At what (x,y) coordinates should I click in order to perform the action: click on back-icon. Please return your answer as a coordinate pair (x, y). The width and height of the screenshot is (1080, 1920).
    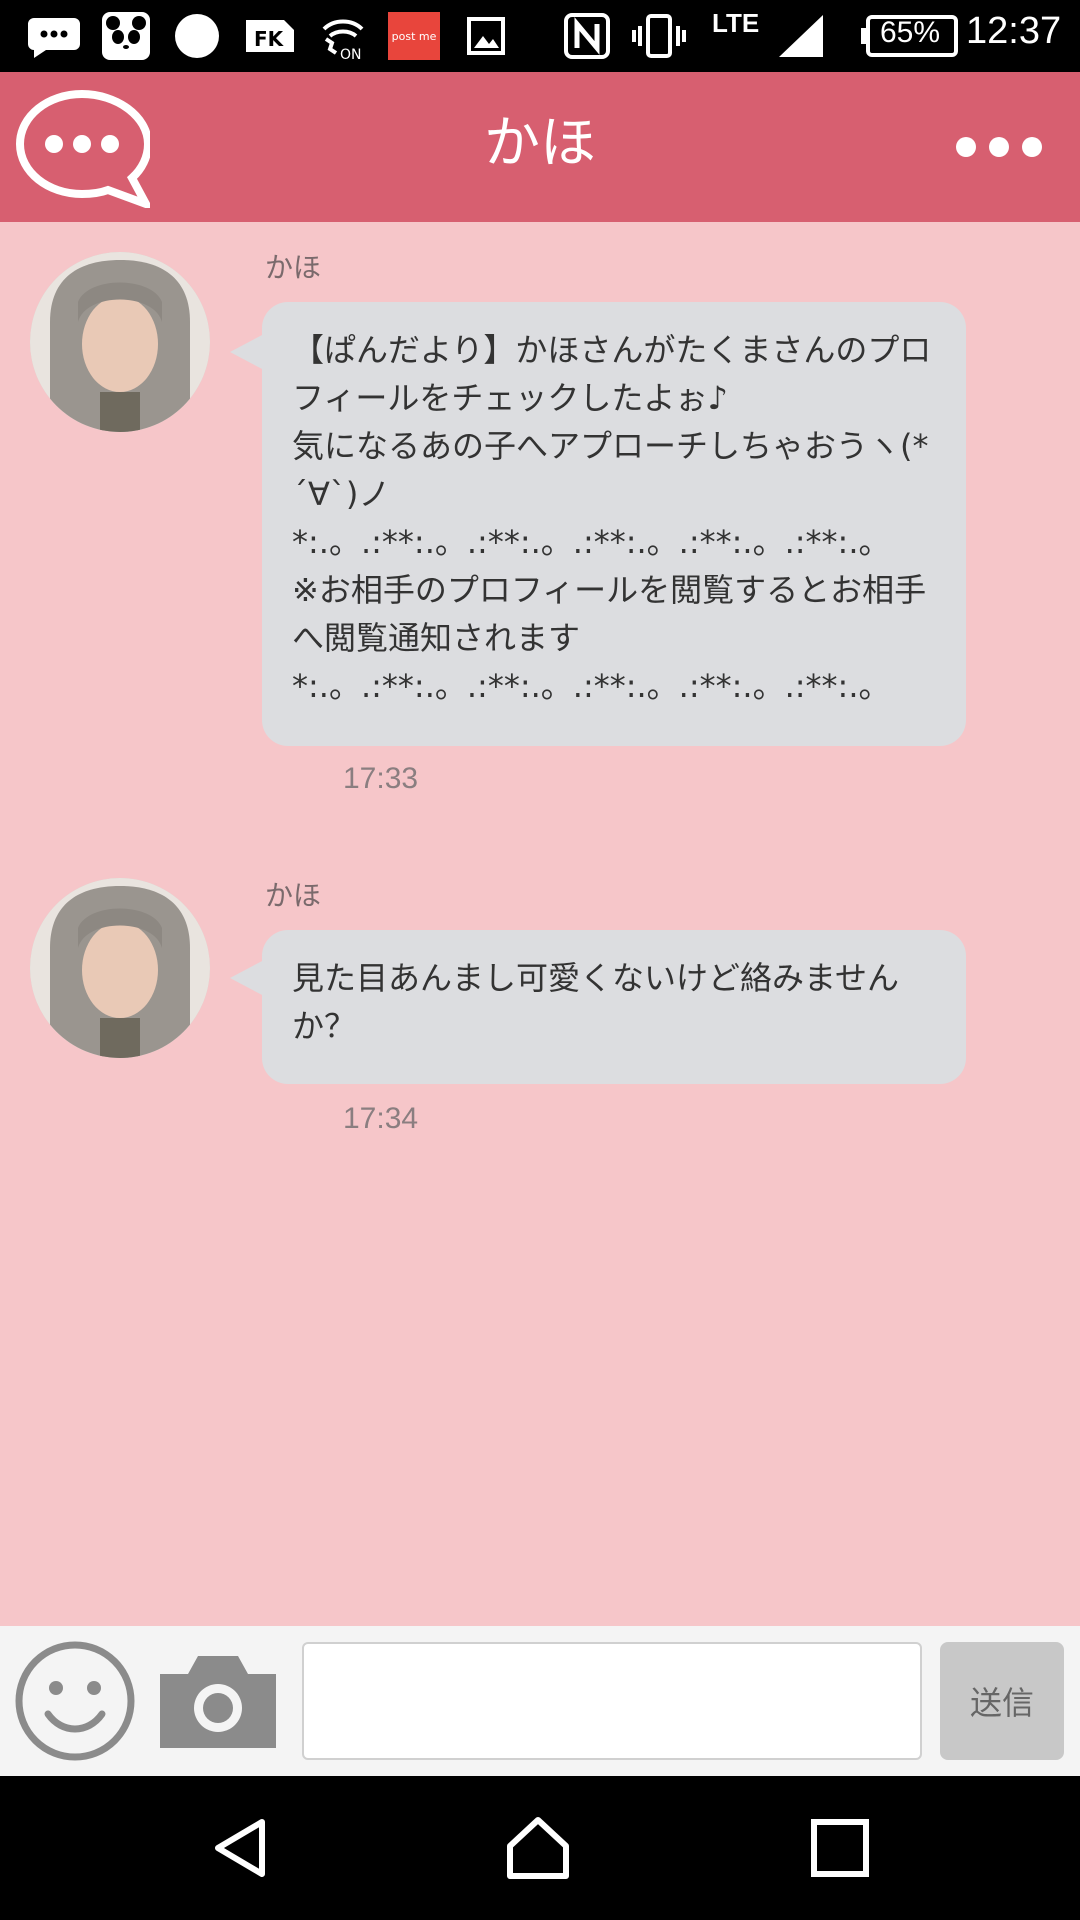
    Looking at the image, I should click on (242, 1848).